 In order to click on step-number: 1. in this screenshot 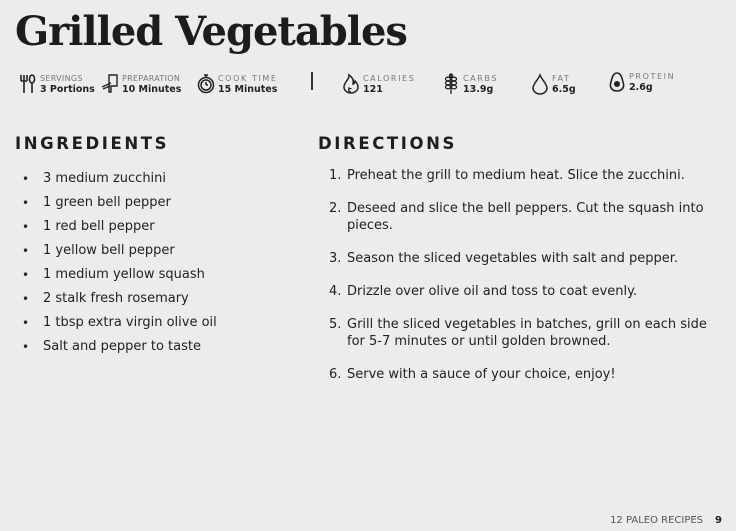, I will do `click(335, 175)`.